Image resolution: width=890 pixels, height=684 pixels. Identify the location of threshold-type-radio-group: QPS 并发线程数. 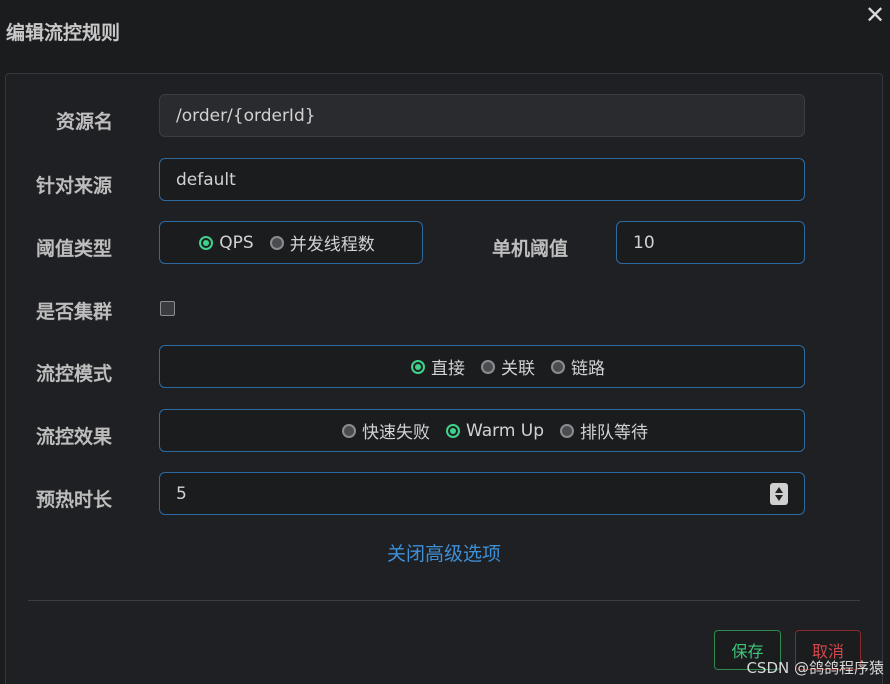
(291, 242).